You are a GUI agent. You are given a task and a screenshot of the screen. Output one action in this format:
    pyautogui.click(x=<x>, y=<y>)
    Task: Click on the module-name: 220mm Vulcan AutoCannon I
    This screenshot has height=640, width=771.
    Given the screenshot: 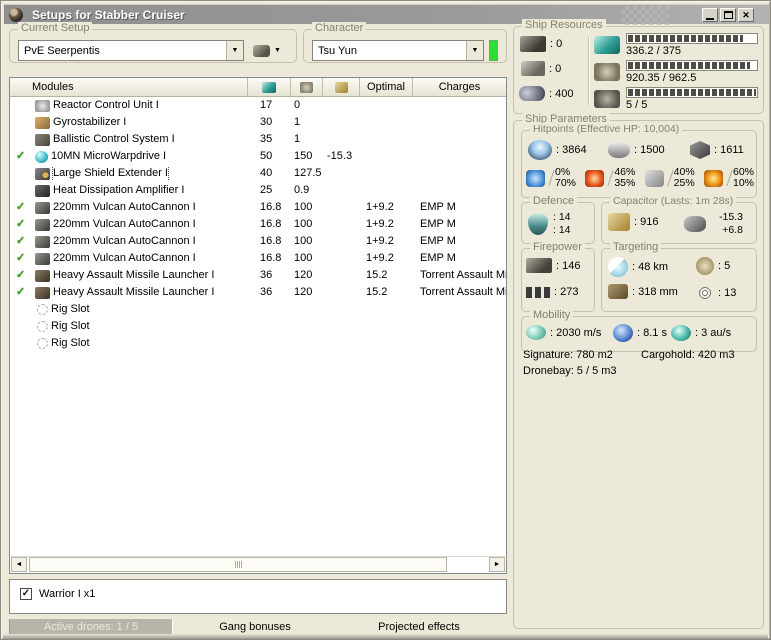 What is the action you would take?
    pyautogui.click(x=124, y=258)
    